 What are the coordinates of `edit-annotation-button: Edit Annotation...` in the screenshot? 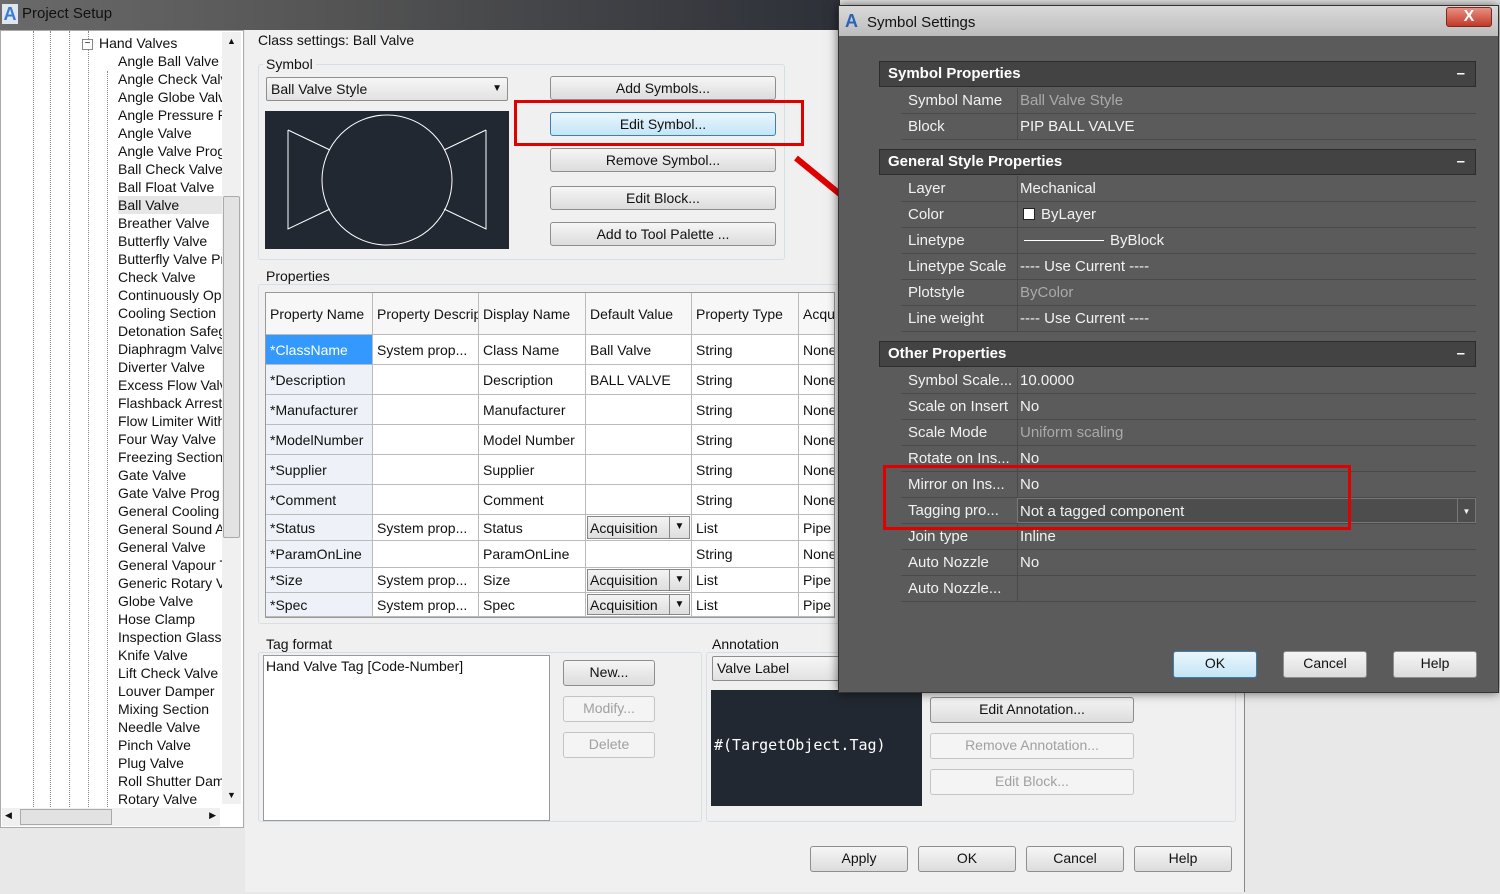 It's located at (1032, 710).